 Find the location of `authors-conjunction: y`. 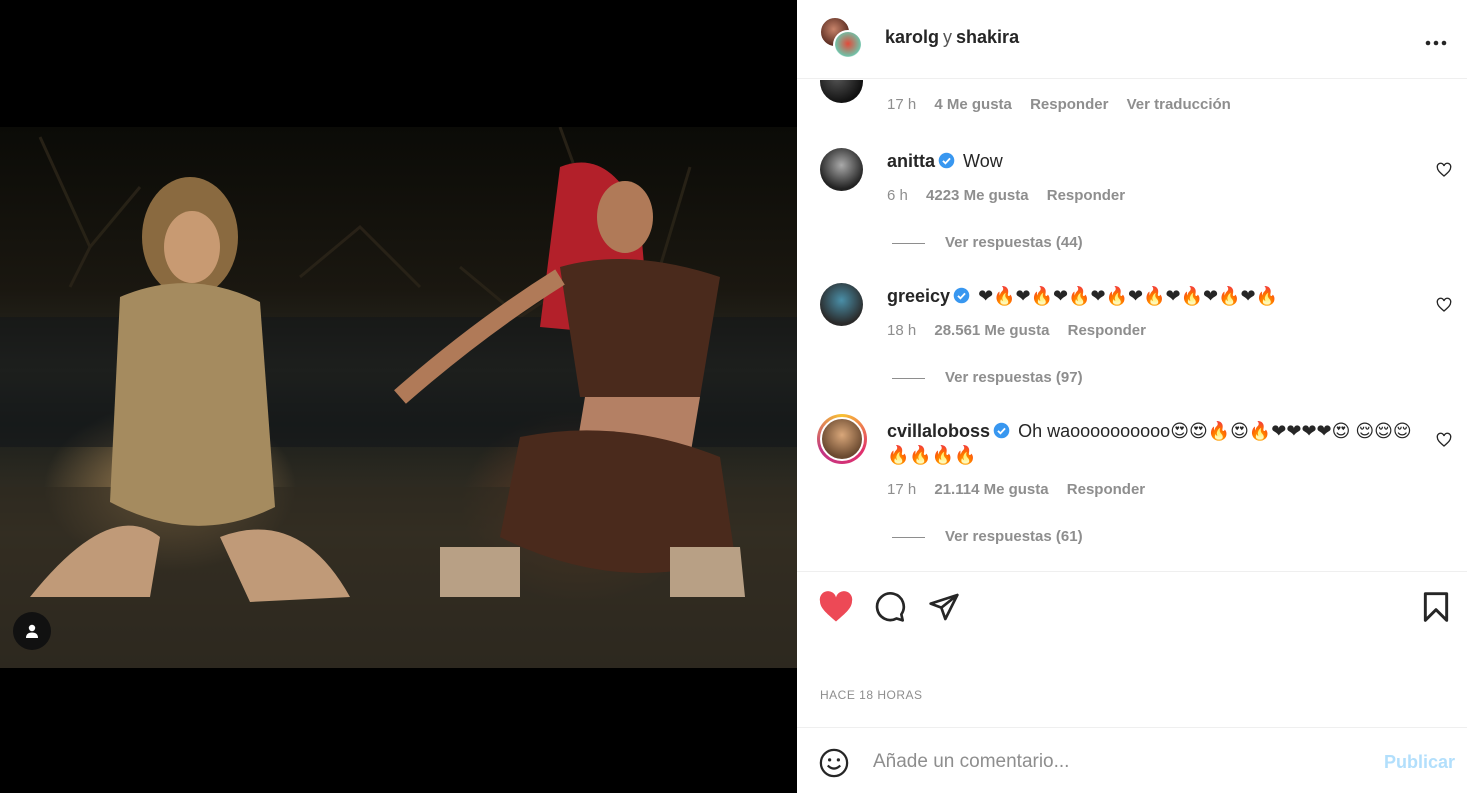

authors-conjunction: y is located at coordinates (948, 37).